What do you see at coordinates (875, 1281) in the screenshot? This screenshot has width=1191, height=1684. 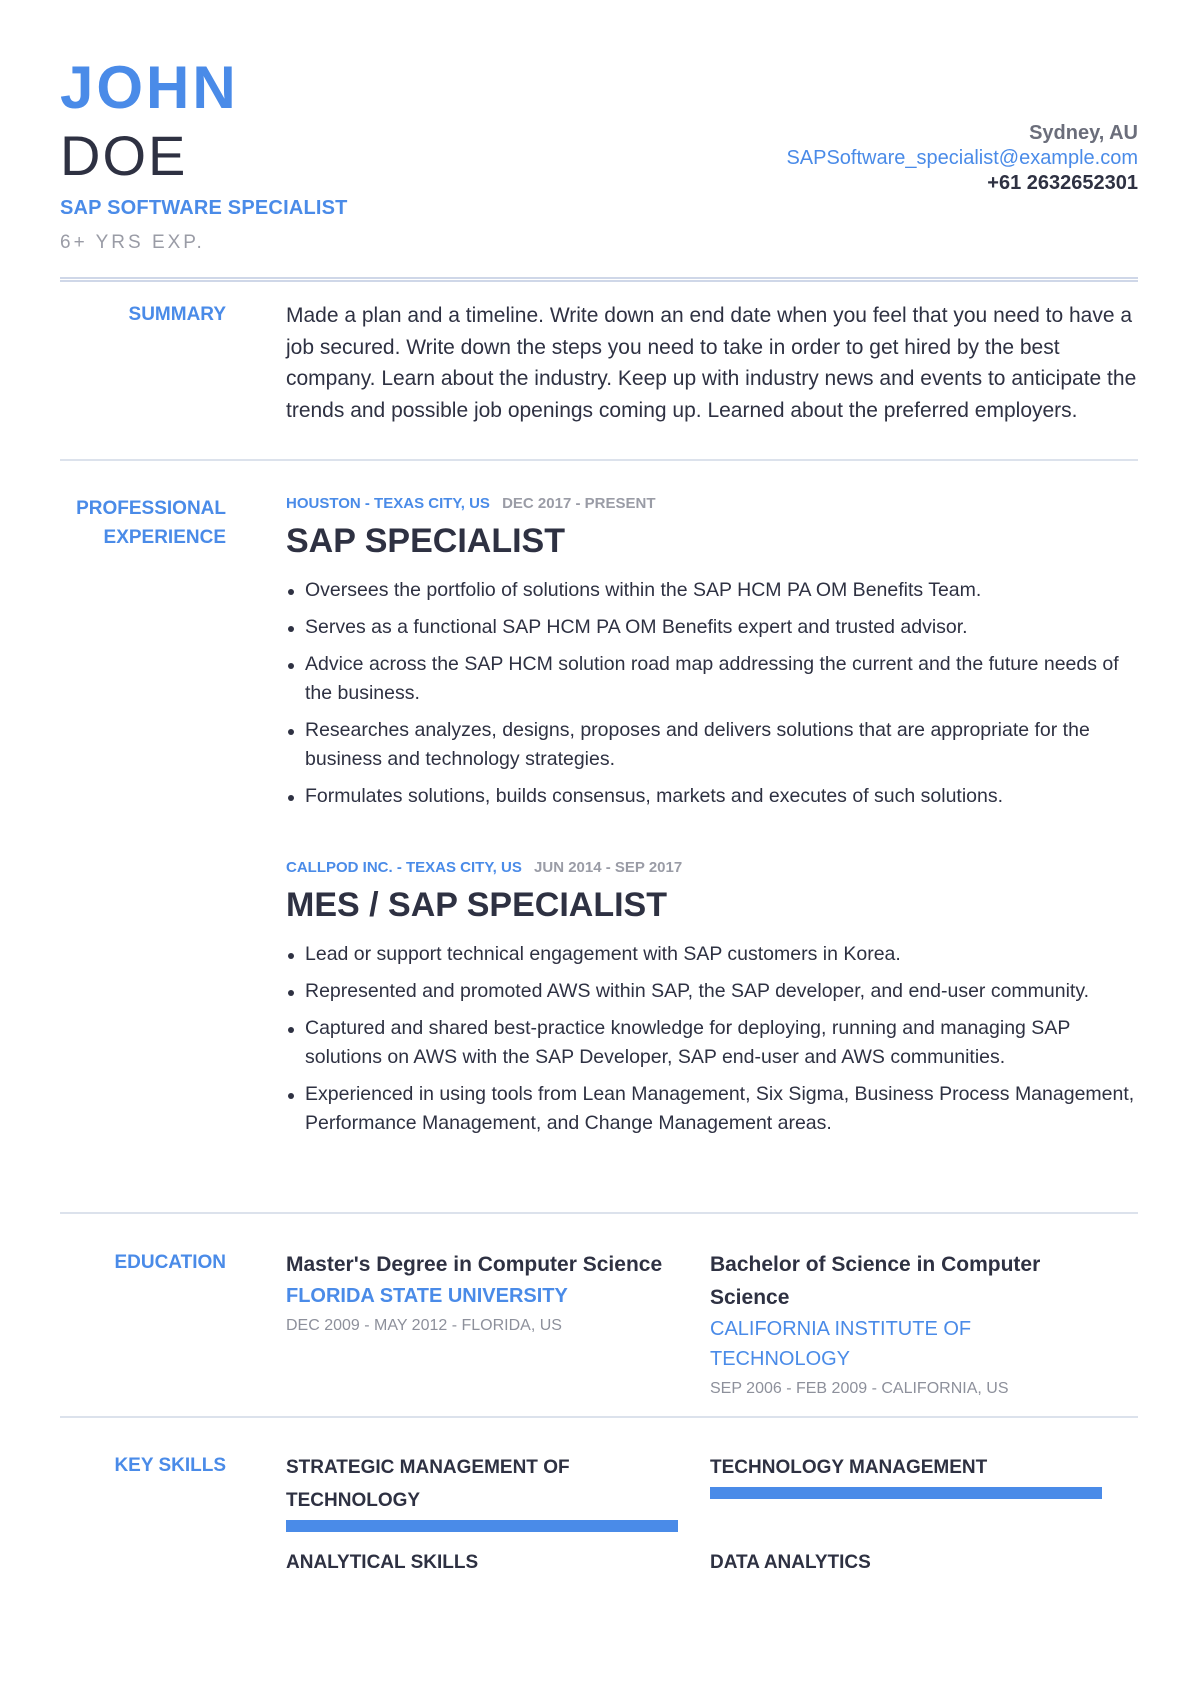 I see `education-degree: Bachelor of Science in Computer Science` at bounding box center [875, 1281].